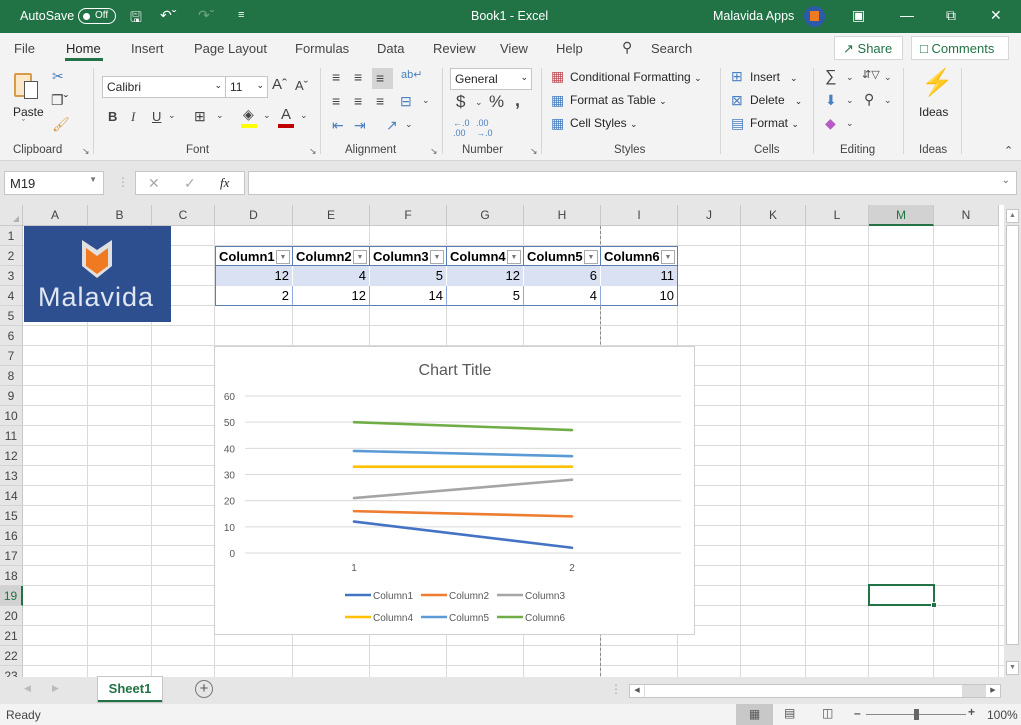  What do you see at coordinates (496, 102) in the screenshot?
I see `percent-button: %` at bounding box center [496, 102].